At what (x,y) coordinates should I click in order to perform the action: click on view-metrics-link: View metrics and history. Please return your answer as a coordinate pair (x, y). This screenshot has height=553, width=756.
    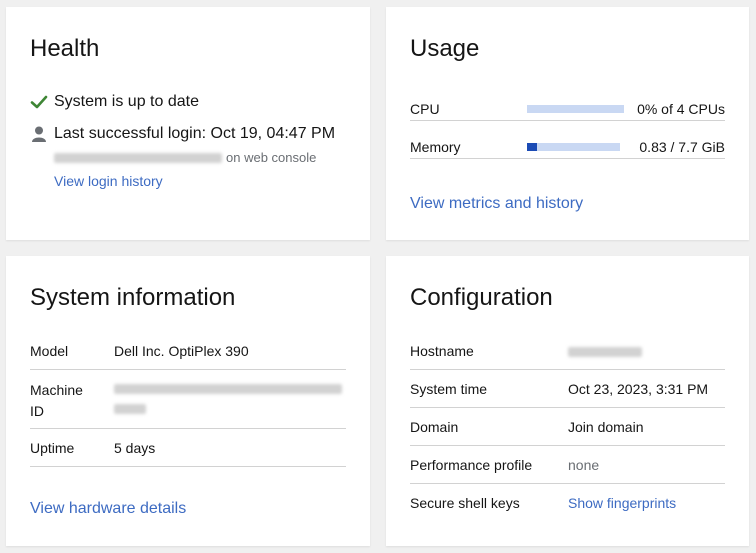
    Looking at the image, I should click on (496, 204).